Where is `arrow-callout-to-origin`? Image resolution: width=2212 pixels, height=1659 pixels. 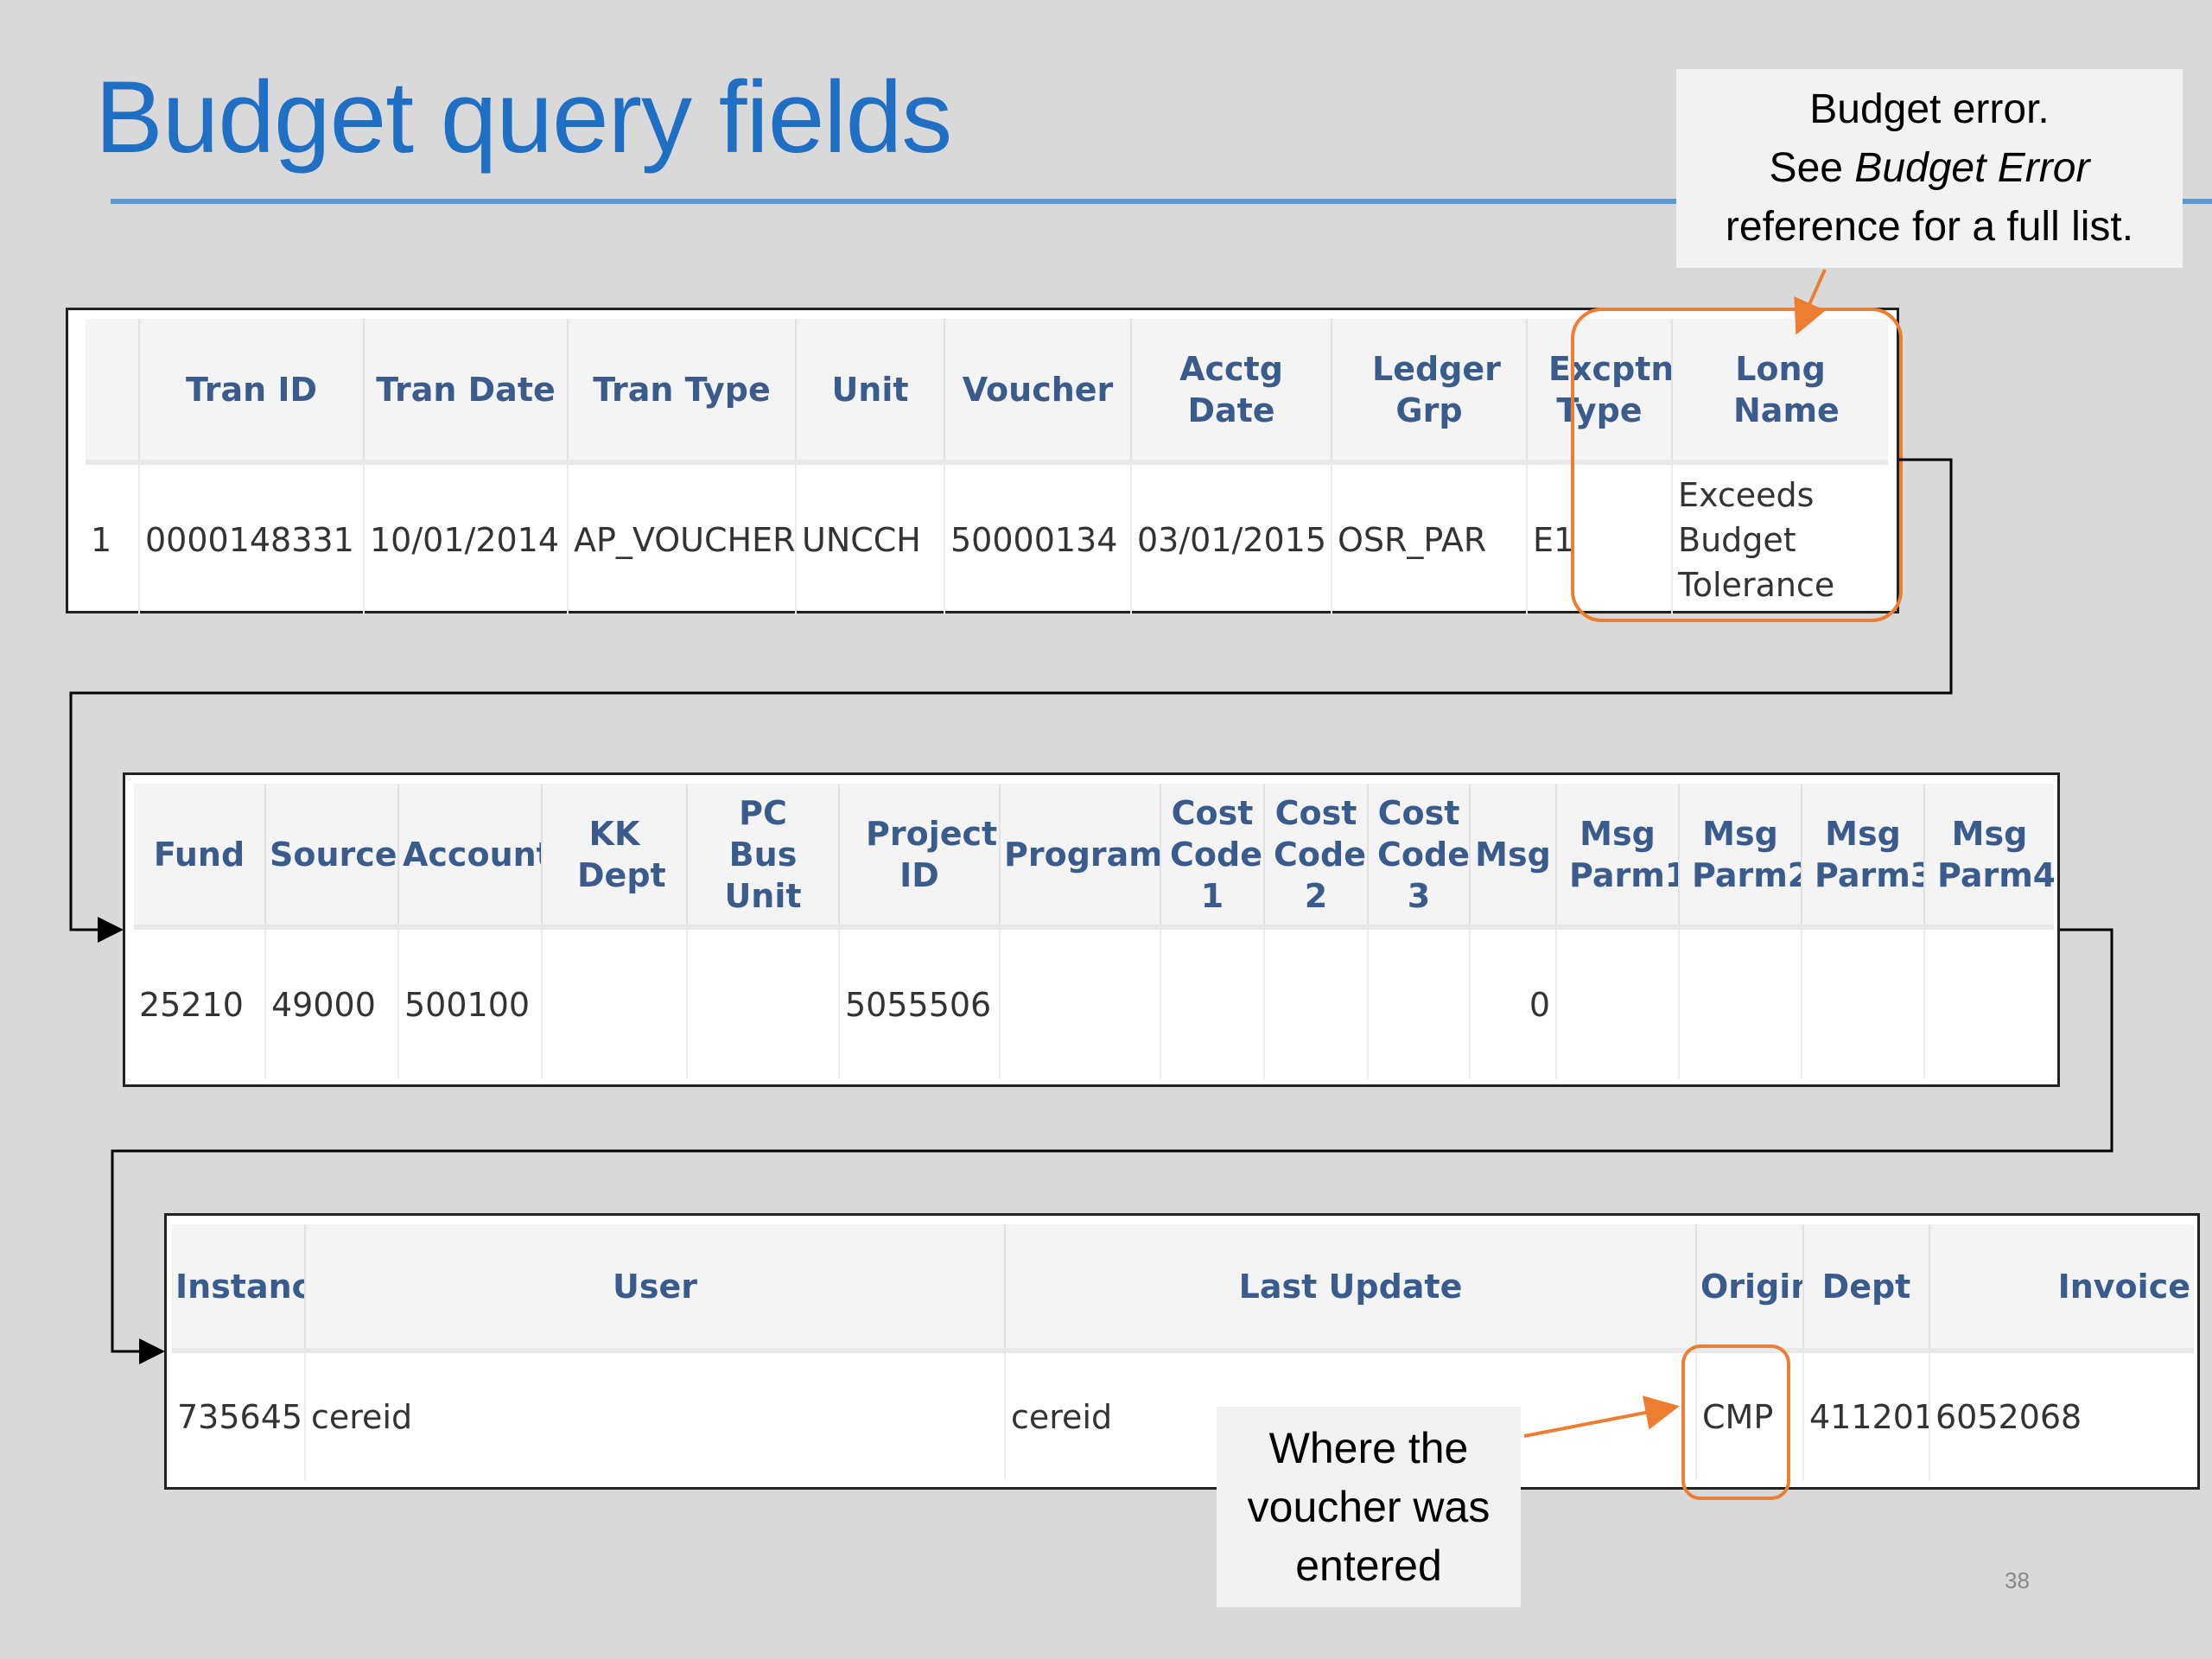
arrow-callout-to-origin is located at coordinates (1601, 1416).